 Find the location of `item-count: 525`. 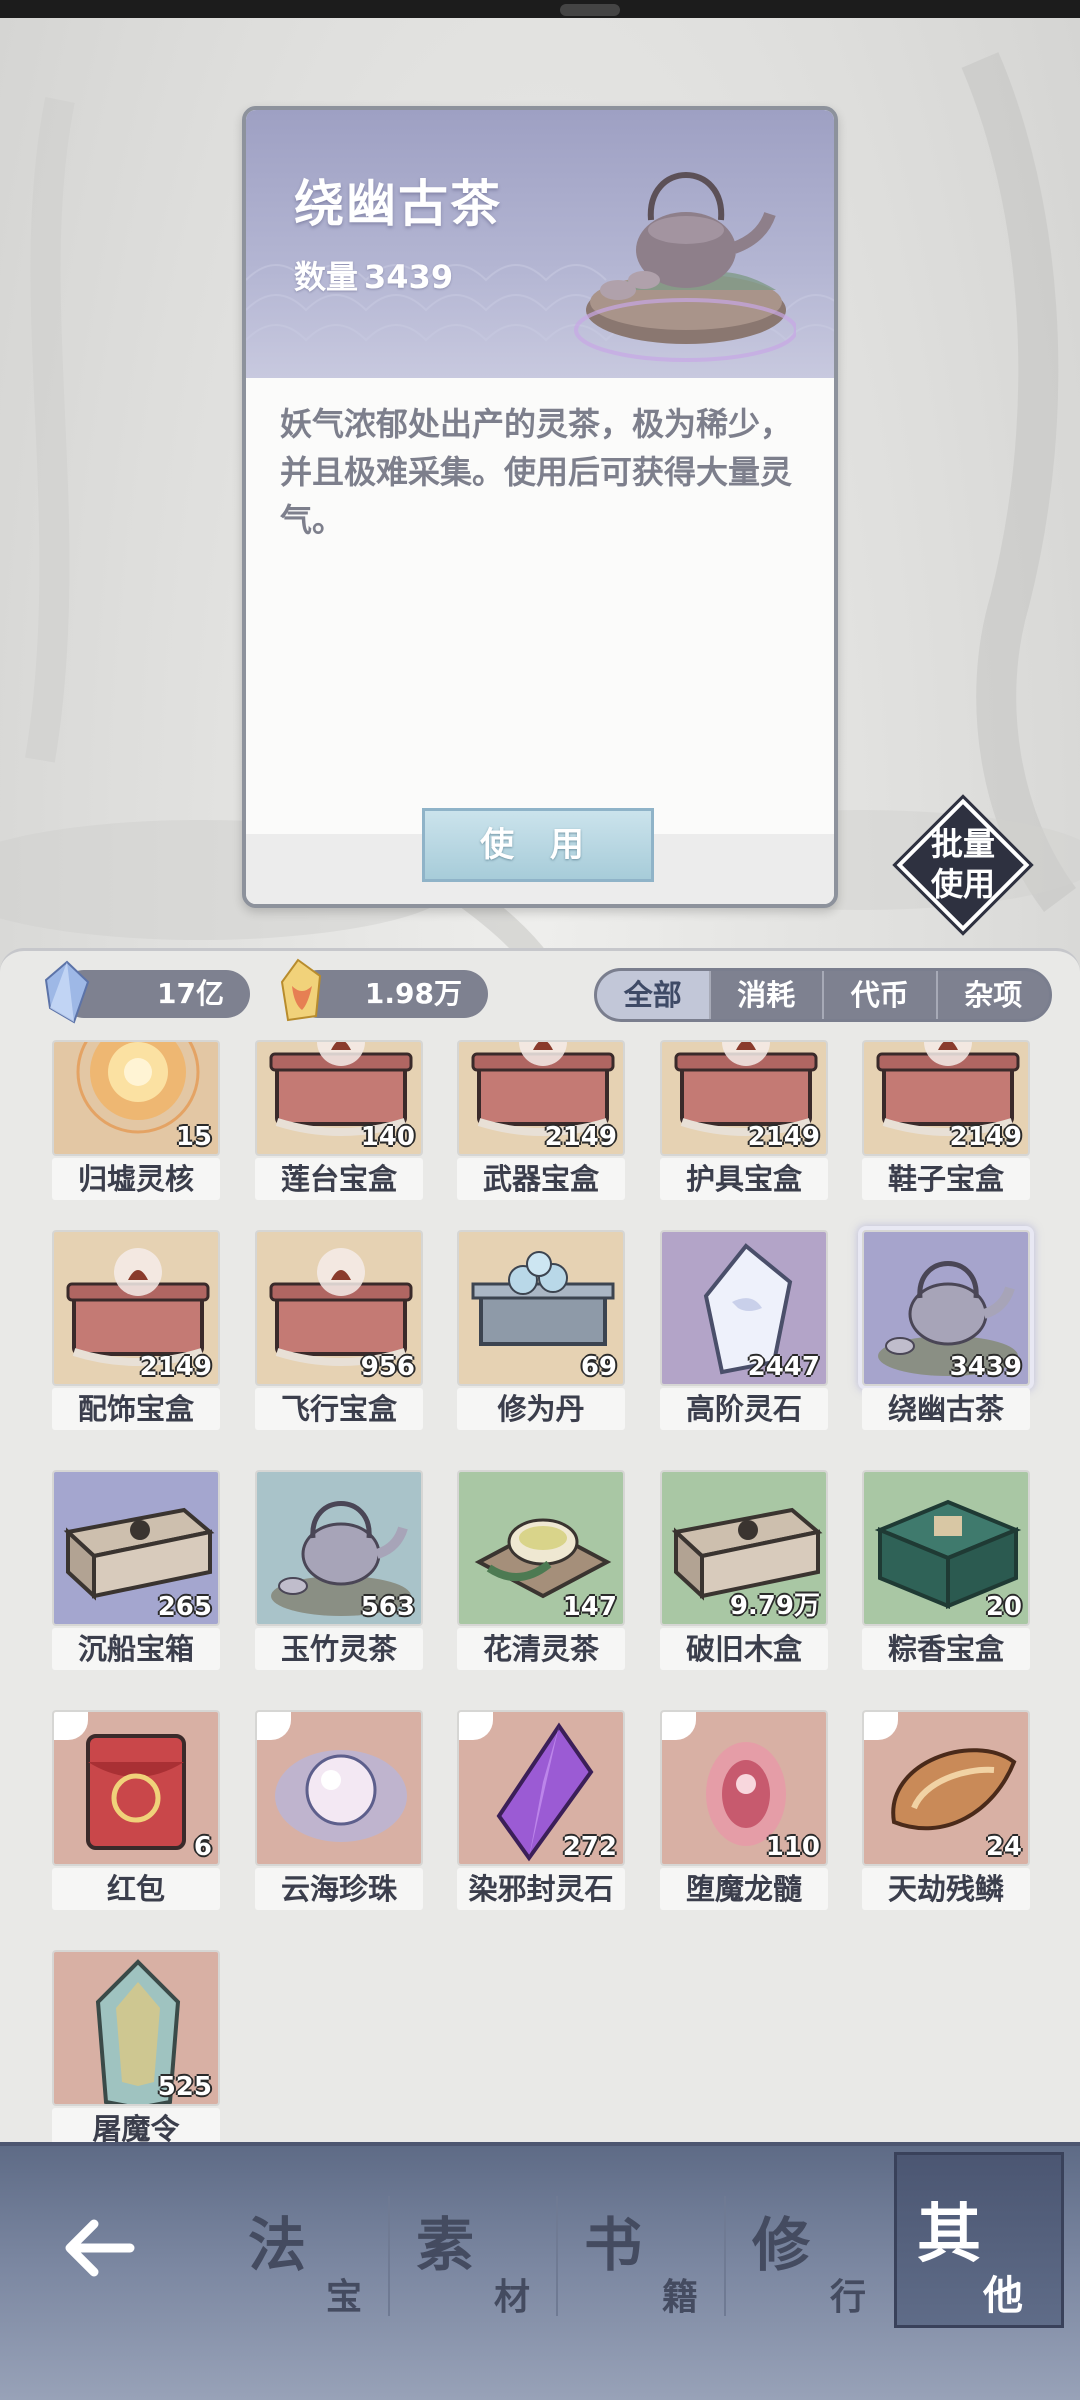

item-count: 525 is located at coordinates (184, 2087).